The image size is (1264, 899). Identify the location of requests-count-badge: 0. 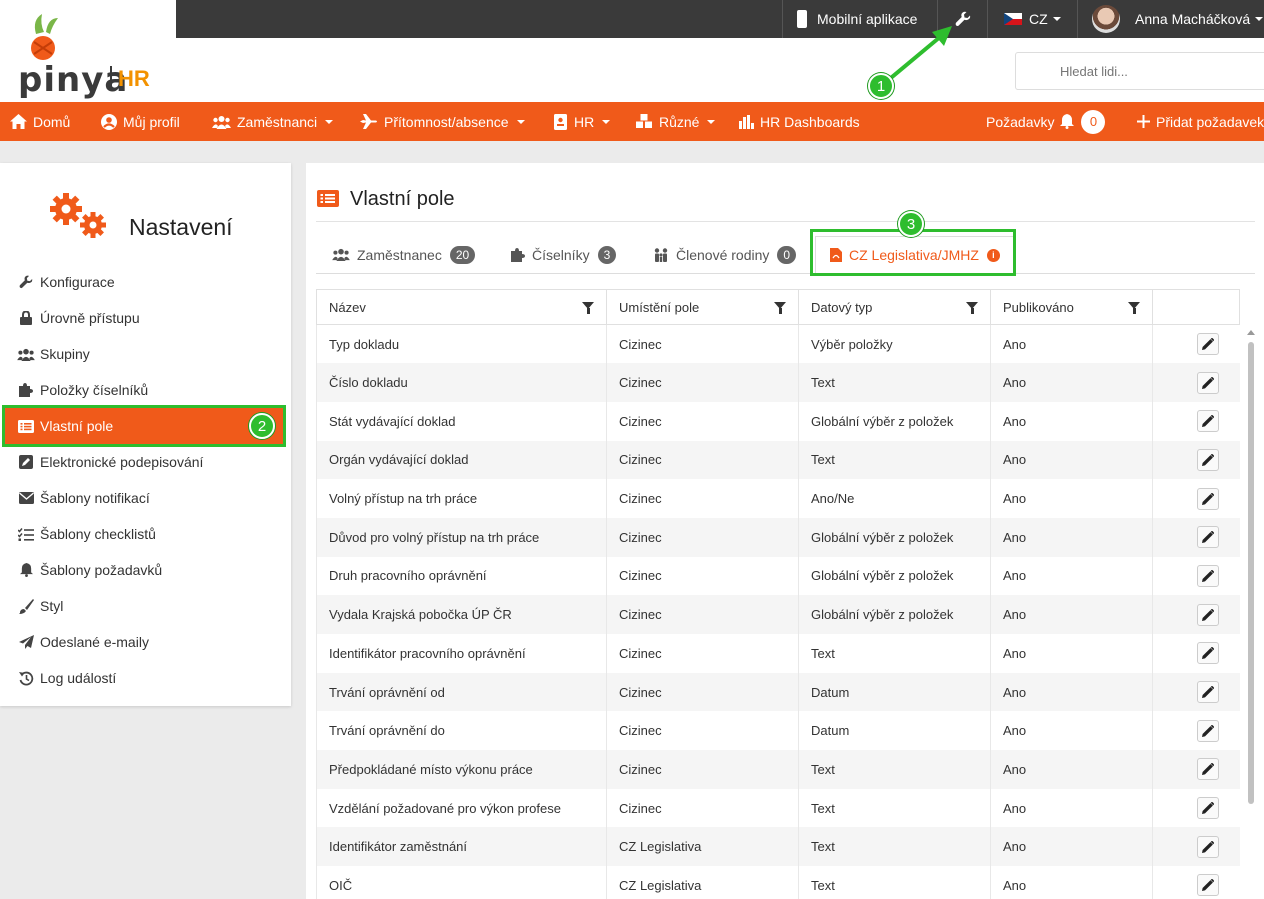
(1093, 121).